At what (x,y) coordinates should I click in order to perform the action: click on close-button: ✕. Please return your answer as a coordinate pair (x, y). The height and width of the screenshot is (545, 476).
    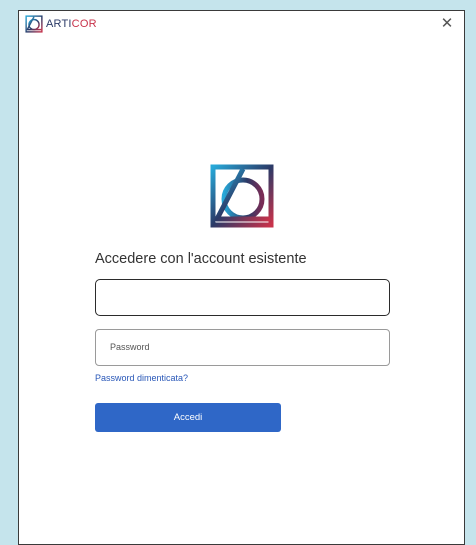
    Looking at the image, I should click on (447, 24).